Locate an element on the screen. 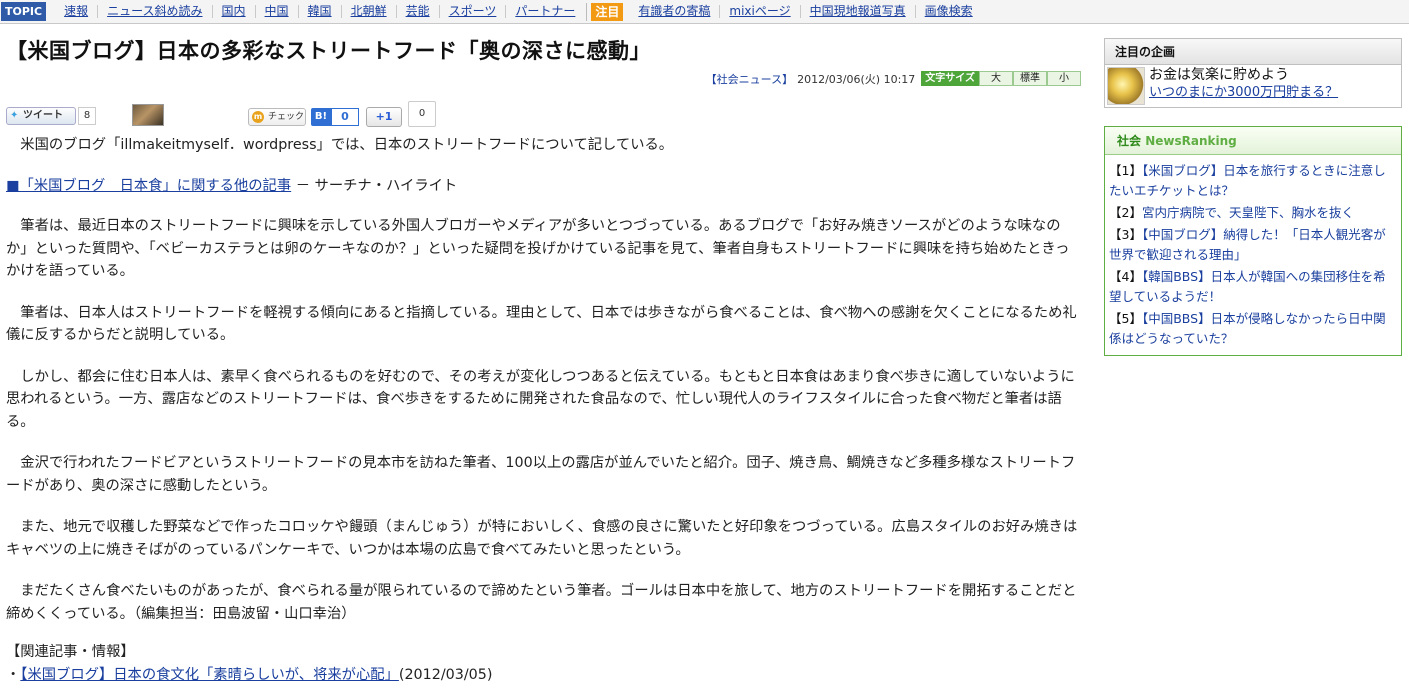 This screenshot has height=695, width=1409. nav-link-china-photos: 中国現地報道写真 is located at coordinates (858, 11).